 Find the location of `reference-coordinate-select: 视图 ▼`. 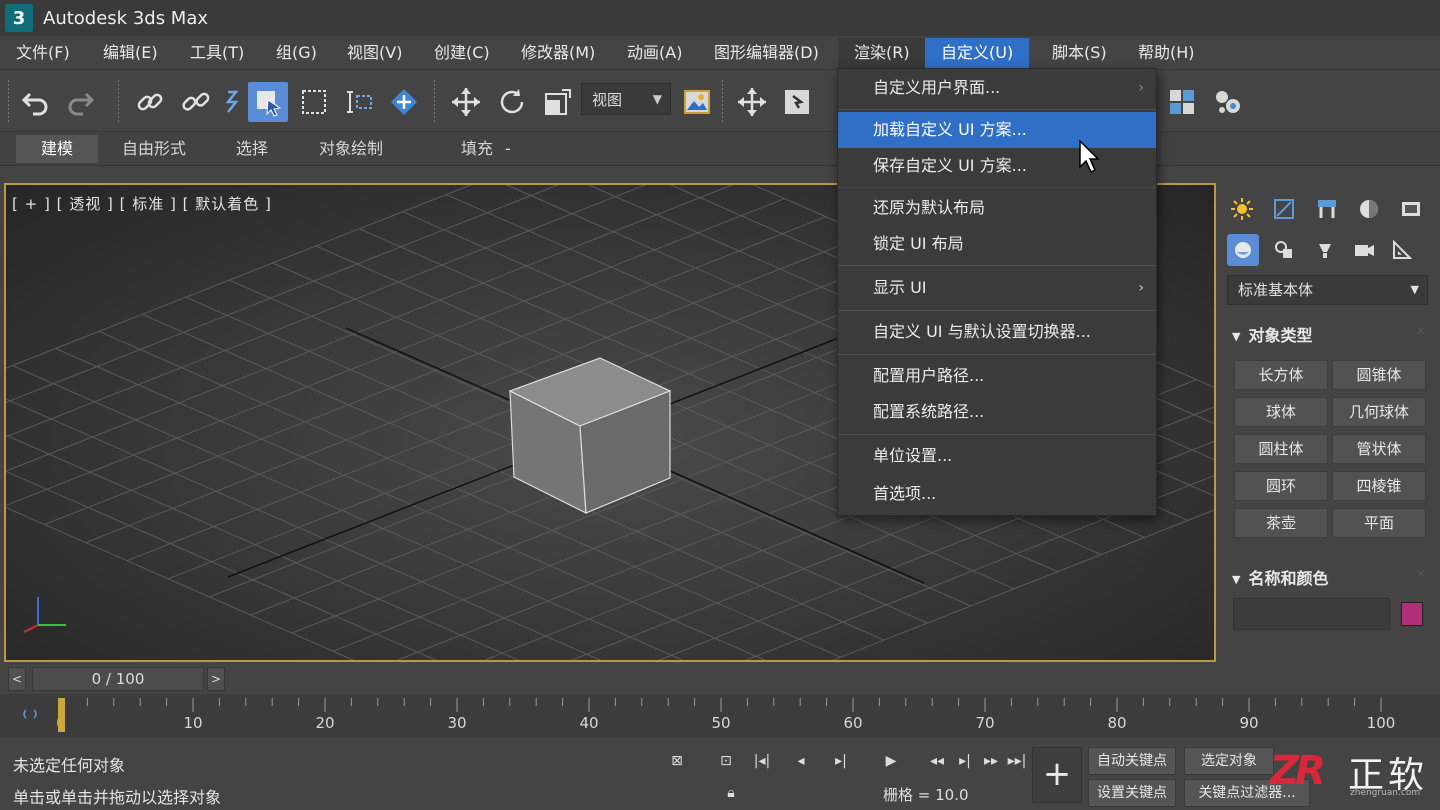

reference-coordinate-select: 视图 ▼ is located at coordinates (626, 99).